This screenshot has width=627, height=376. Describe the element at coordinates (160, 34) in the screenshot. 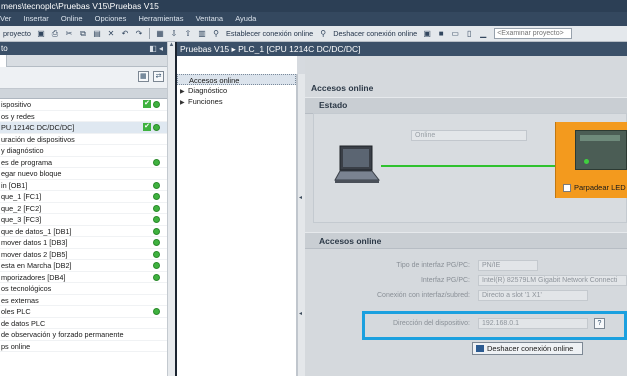

I see `compile-icon: ▦` at that location.